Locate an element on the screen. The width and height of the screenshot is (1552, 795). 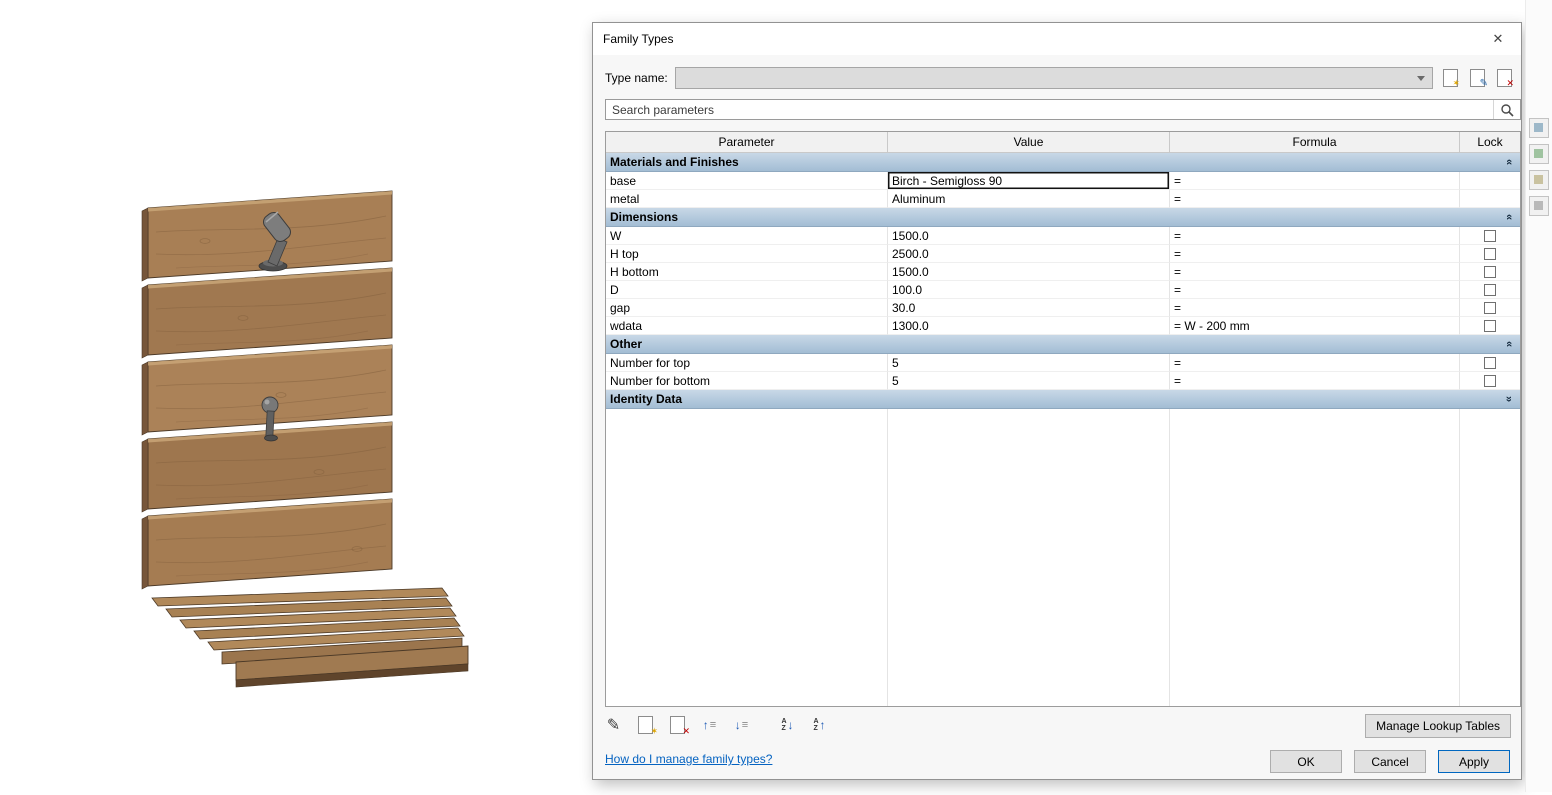
param-row-wdata: wdata 1300.0 = W - 200 mm is located at coordinates (1063, 326).